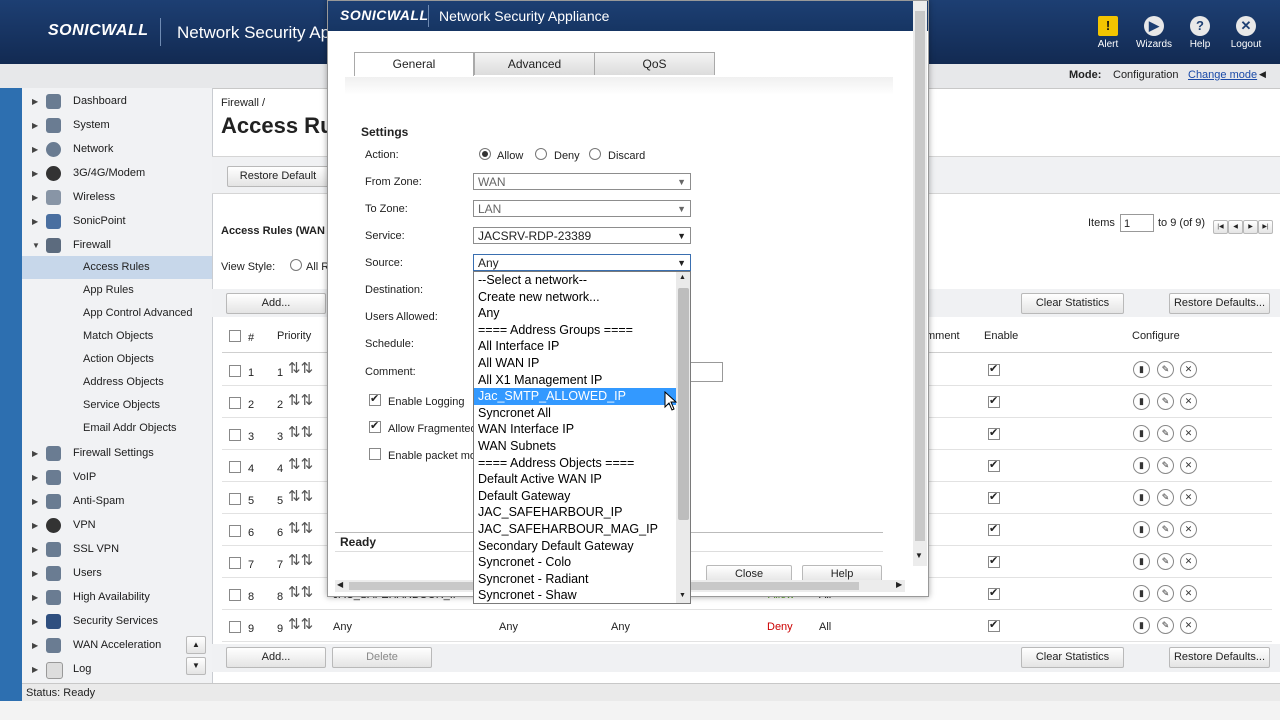 The width and height of the screenshot is (1280, 720). I want to click on action-deny-radio, so click(541, 154).